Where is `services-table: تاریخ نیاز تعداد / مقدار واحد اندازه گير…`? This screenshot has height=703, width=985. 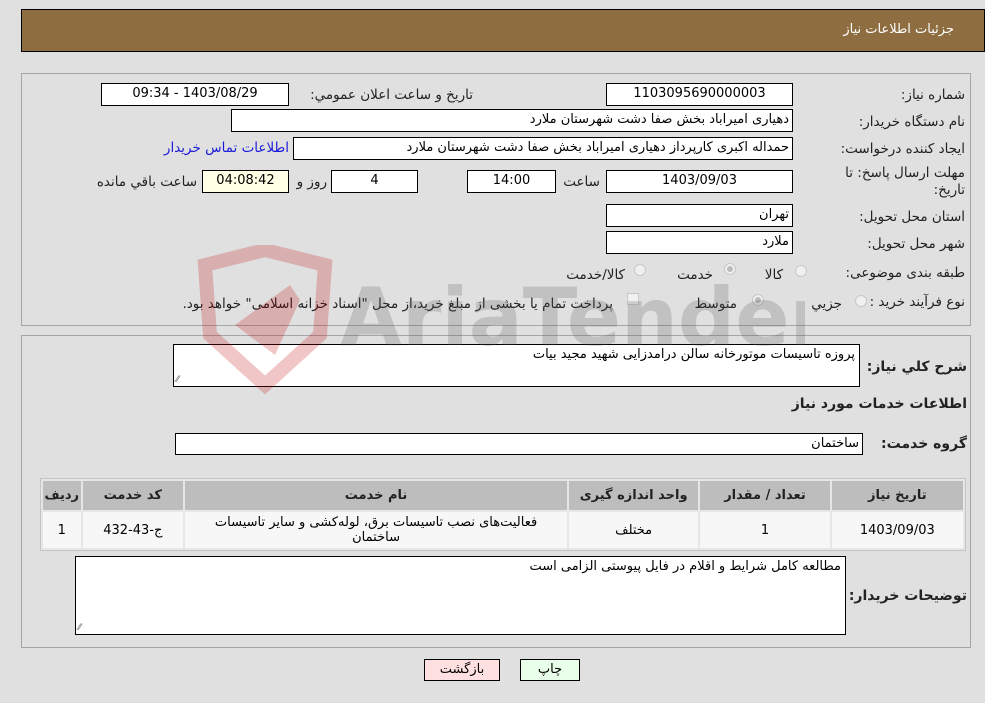 services-table: تاریخ نیاز تعداد / مقدار واحد اندازه گير… is located at coordinates (503, 514).